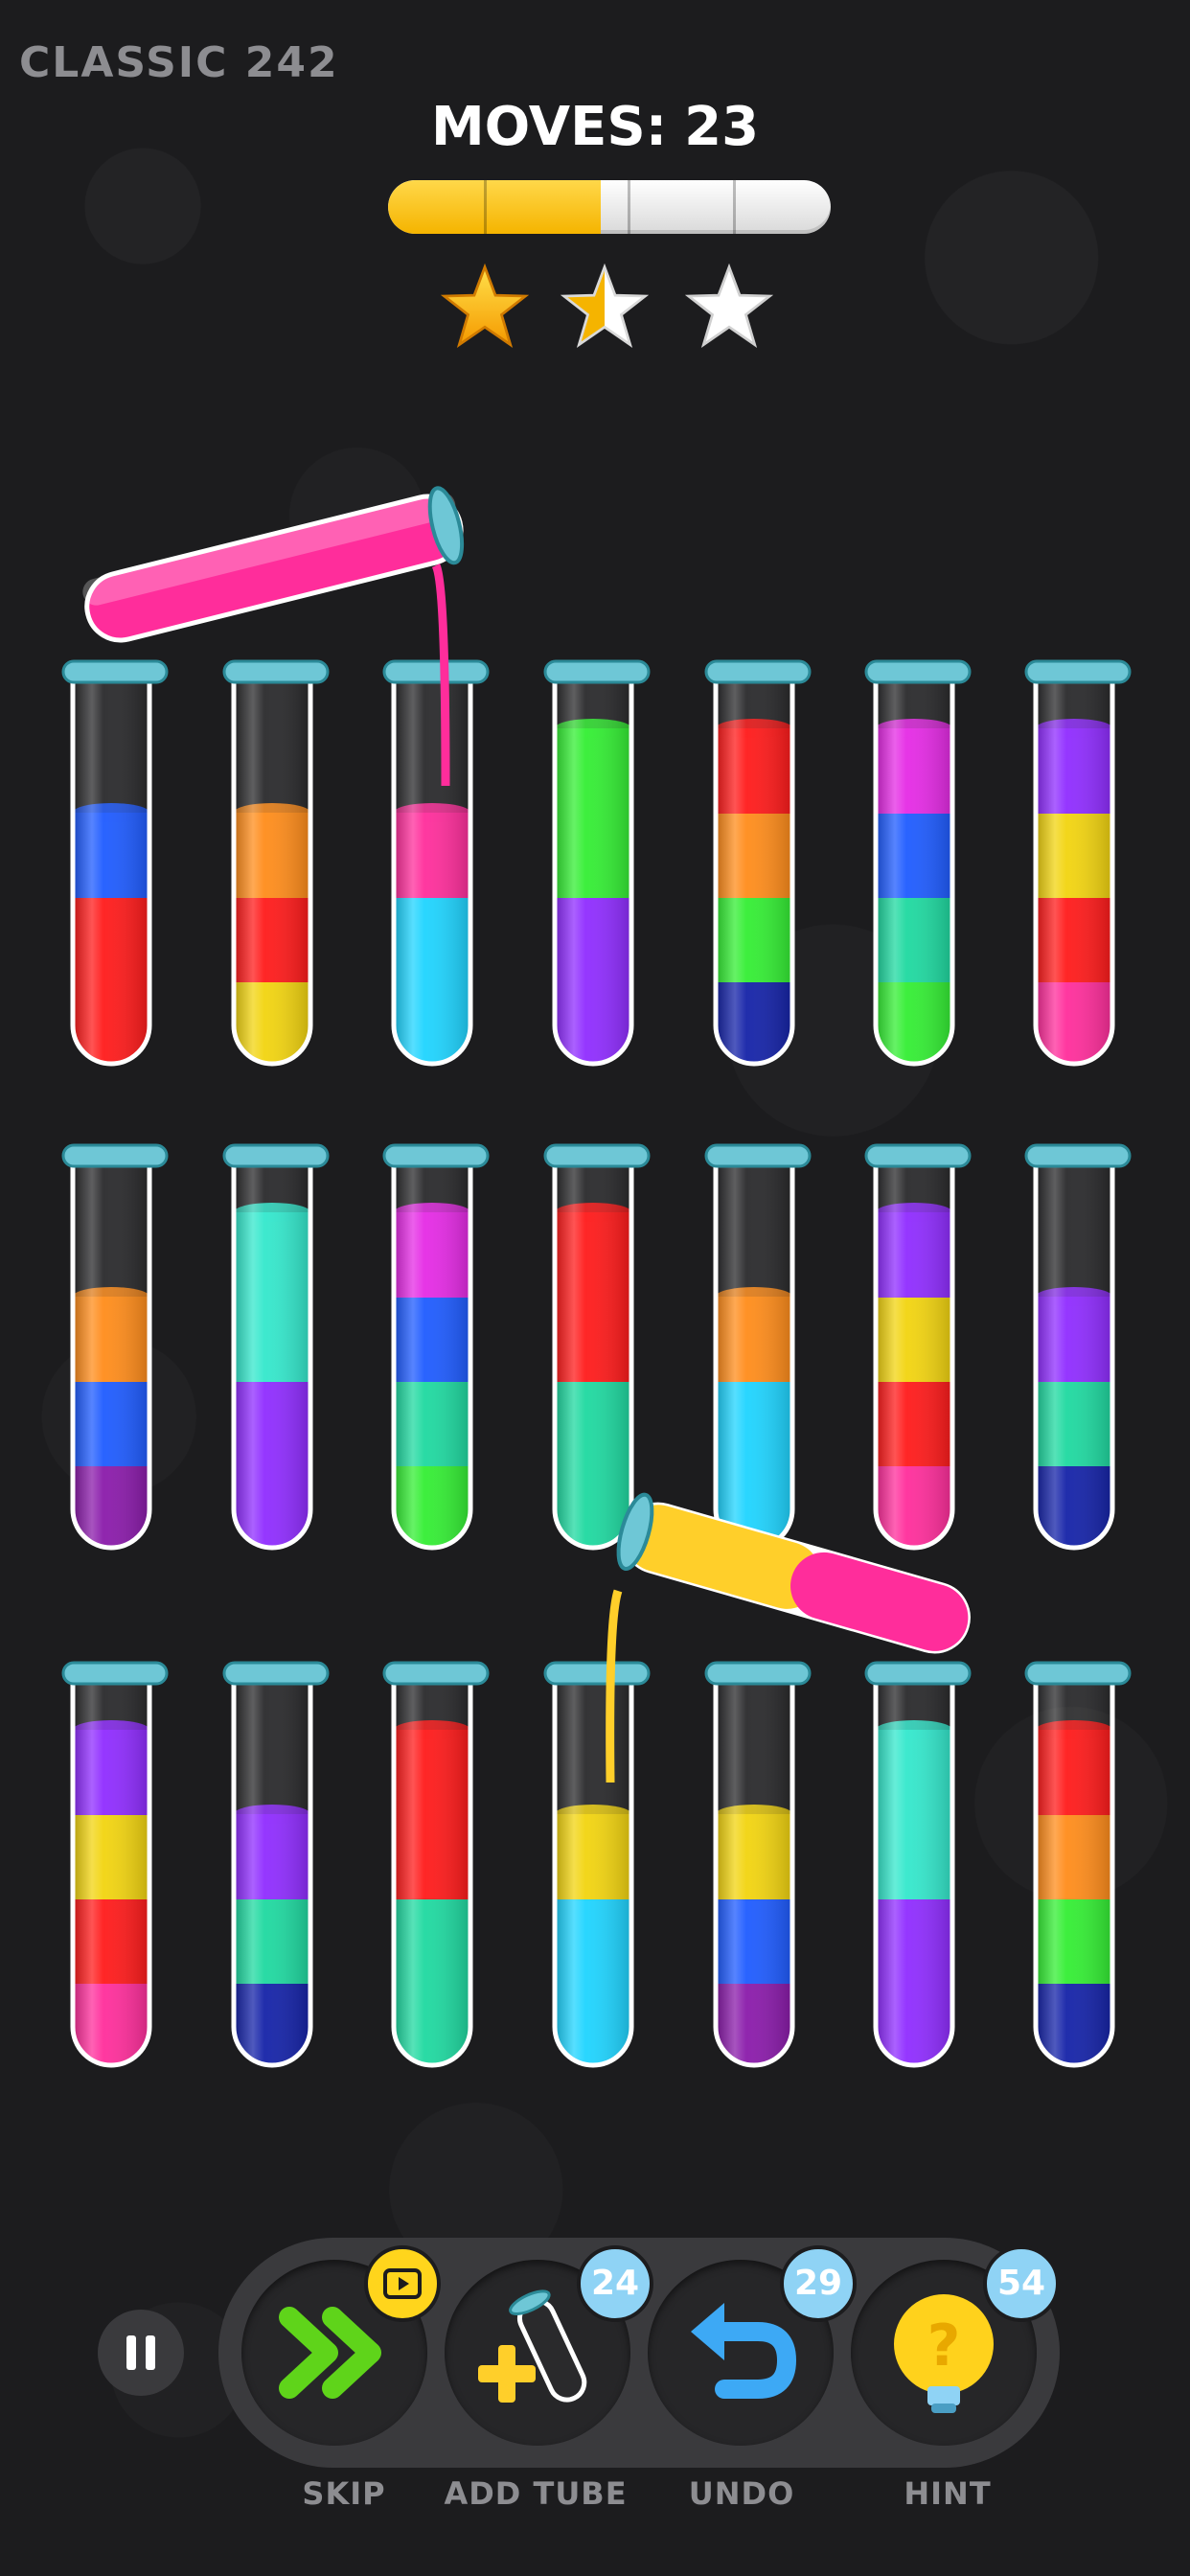  What do you see at coordinates (495, 207) in the screenshot?
I see `progress-fill` at bounding box center [495, 207].